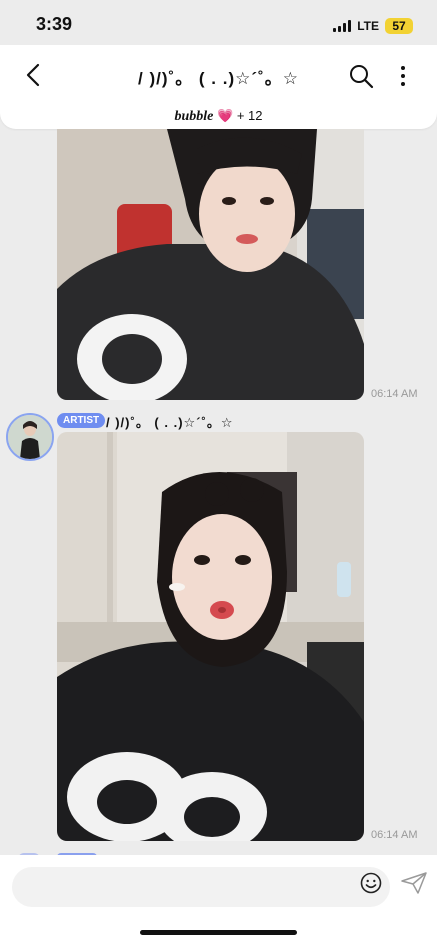 This screenshot has height=945, width=437. I want to click on status-indicators: LTE 57, so click(373, 26).